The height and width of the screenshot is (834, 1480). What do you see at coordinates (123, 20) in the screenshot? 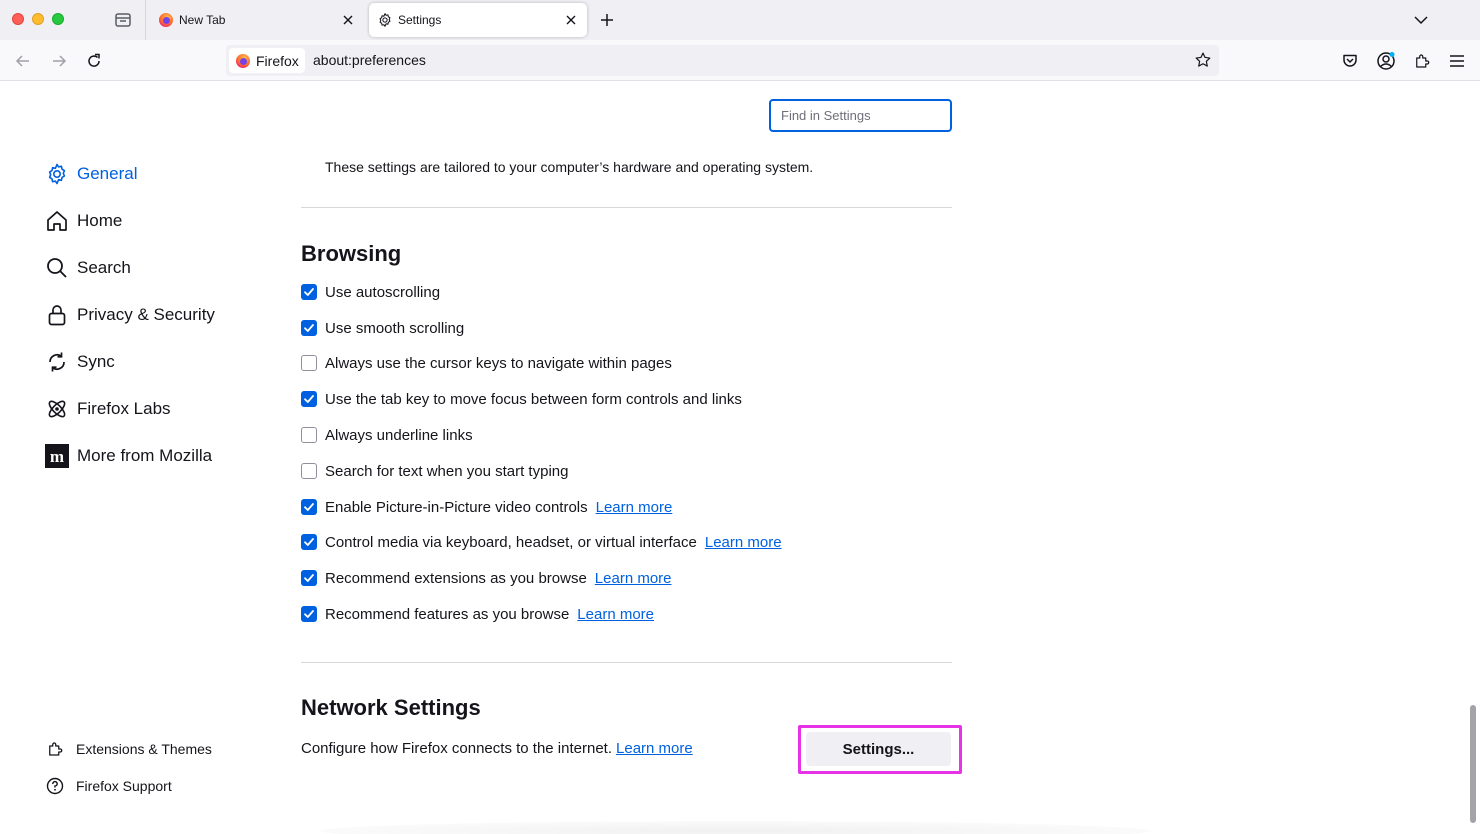
I see `tab-groups-icon` at bounding box center [123, 20].